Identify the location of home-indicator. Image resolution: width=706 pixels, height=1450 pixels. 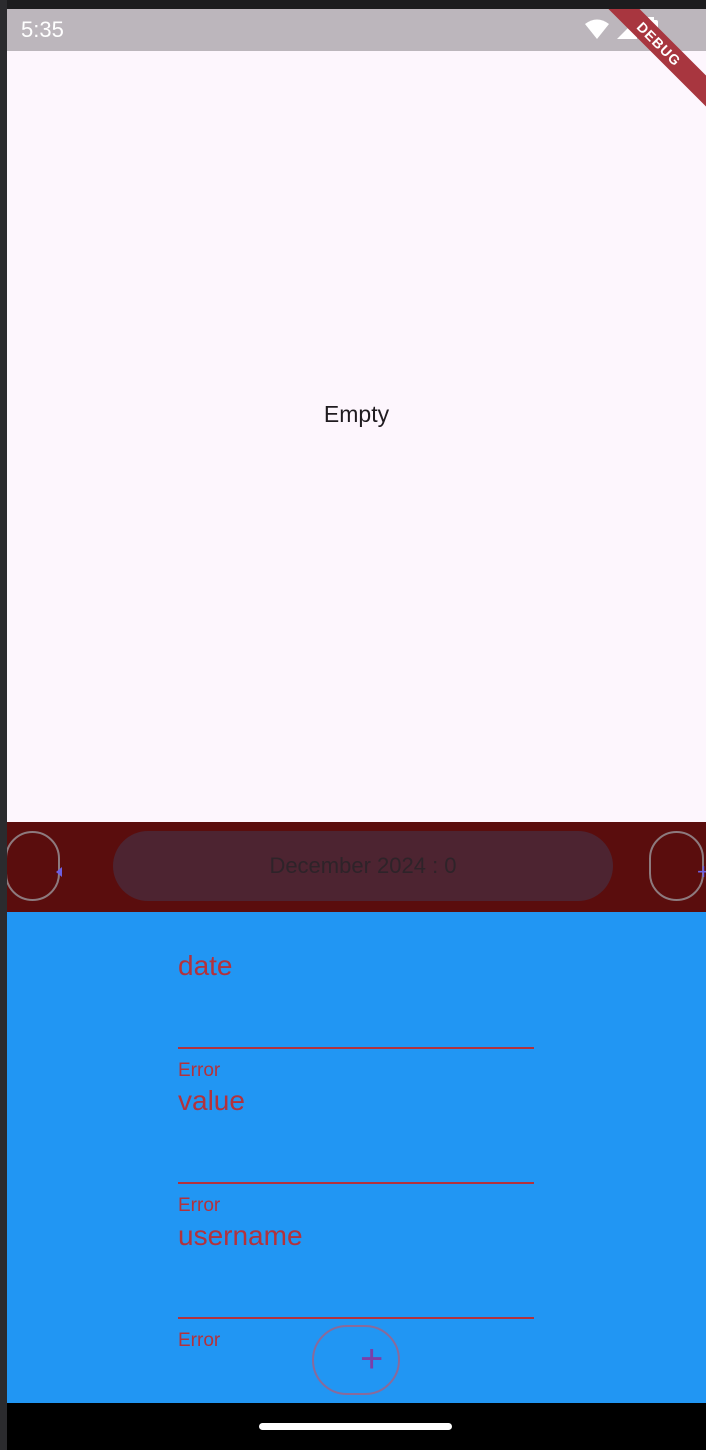
(355, 1426).